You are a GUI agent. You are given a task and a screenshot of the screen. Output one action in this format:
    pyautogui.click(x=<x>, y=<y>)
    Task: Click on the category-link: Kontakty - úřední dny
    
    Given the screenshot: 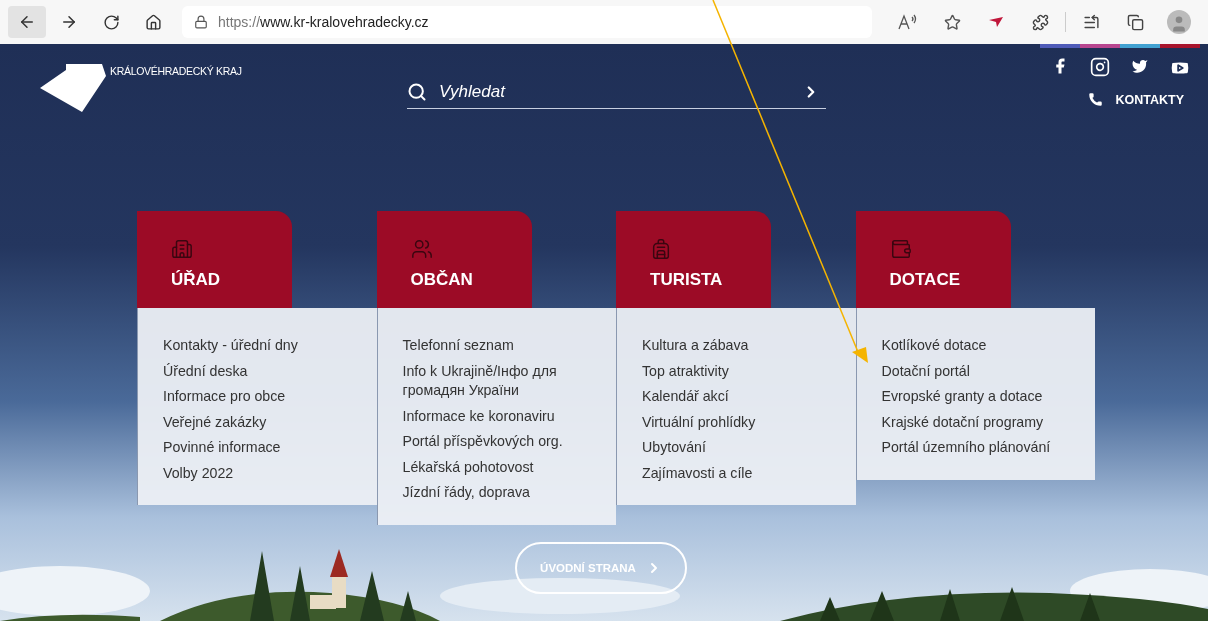 What is the action you would take?
    pyautogui.click(x=260, y=346)
    